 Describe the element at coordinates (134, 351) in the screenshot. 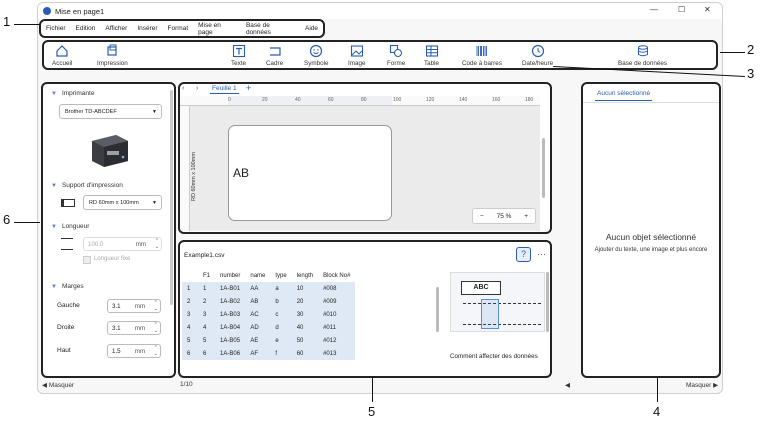

I see `margin-top-input: 1.5 mm ⌃ ⌄` at that location.